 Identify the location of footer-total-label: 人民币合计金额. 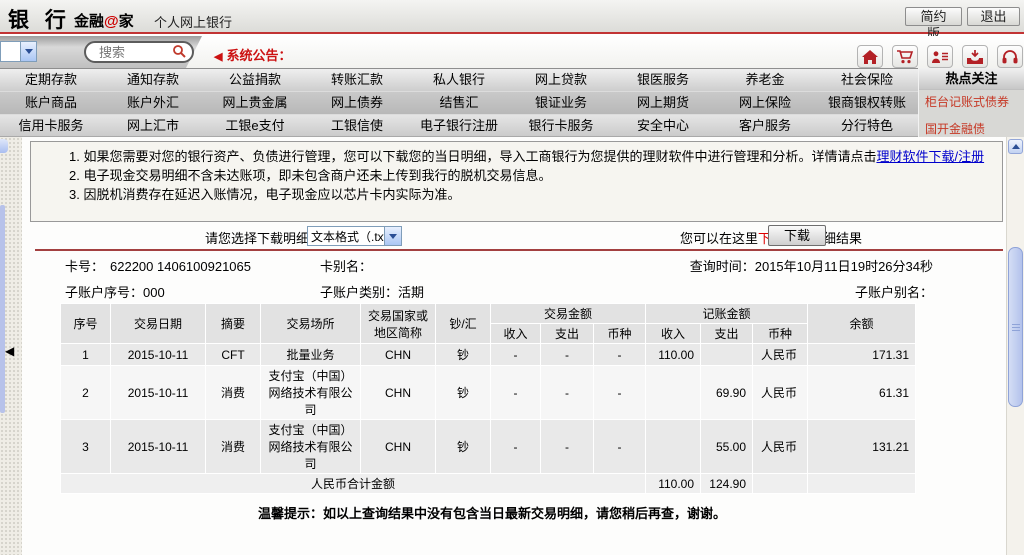
(353, 483).